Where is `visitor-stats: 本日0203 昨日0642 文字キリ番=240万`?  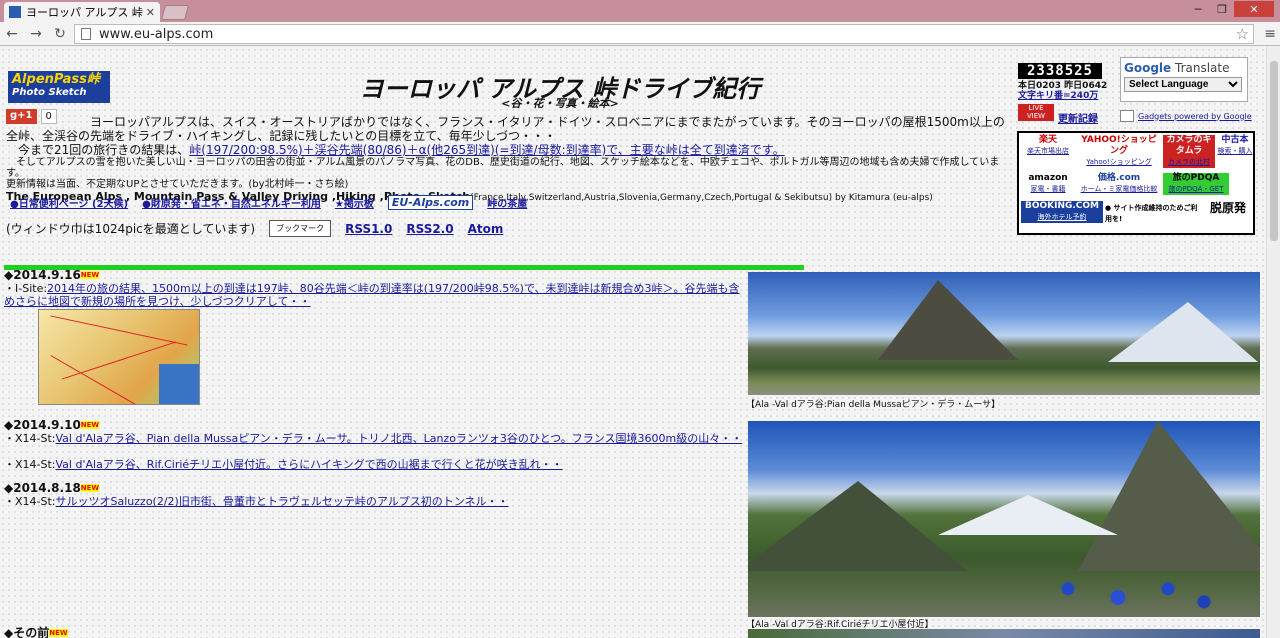 visitor-stats: 本日0203 昨日0642 文字キリ番=240万 is located at coordinates (1062, 91).